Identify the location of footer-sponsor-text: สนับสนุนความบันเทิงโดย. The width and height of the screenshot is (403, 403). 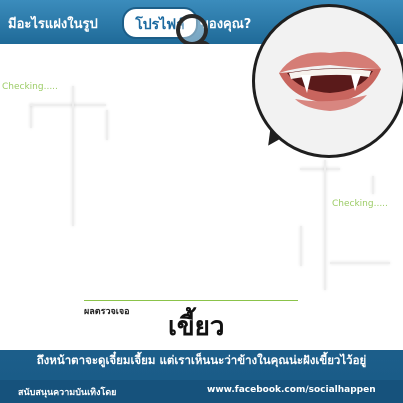
(67, 393).